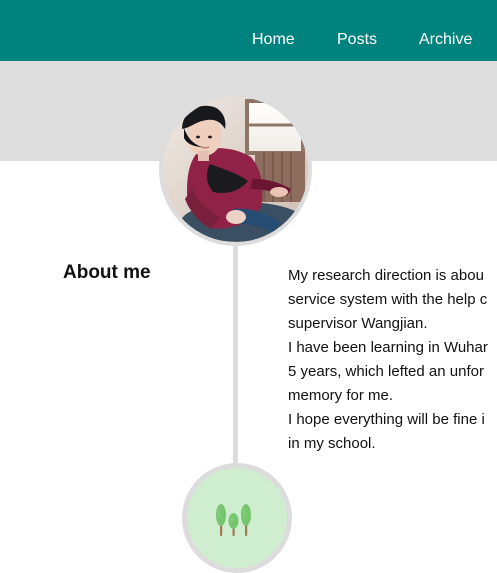 The height and width of the screenshot is (573, 497). What do you see at coordinates (388, 299) in the screenshot?
I see `about-text-line: service system with the help c` at bounding box center [388, 299].